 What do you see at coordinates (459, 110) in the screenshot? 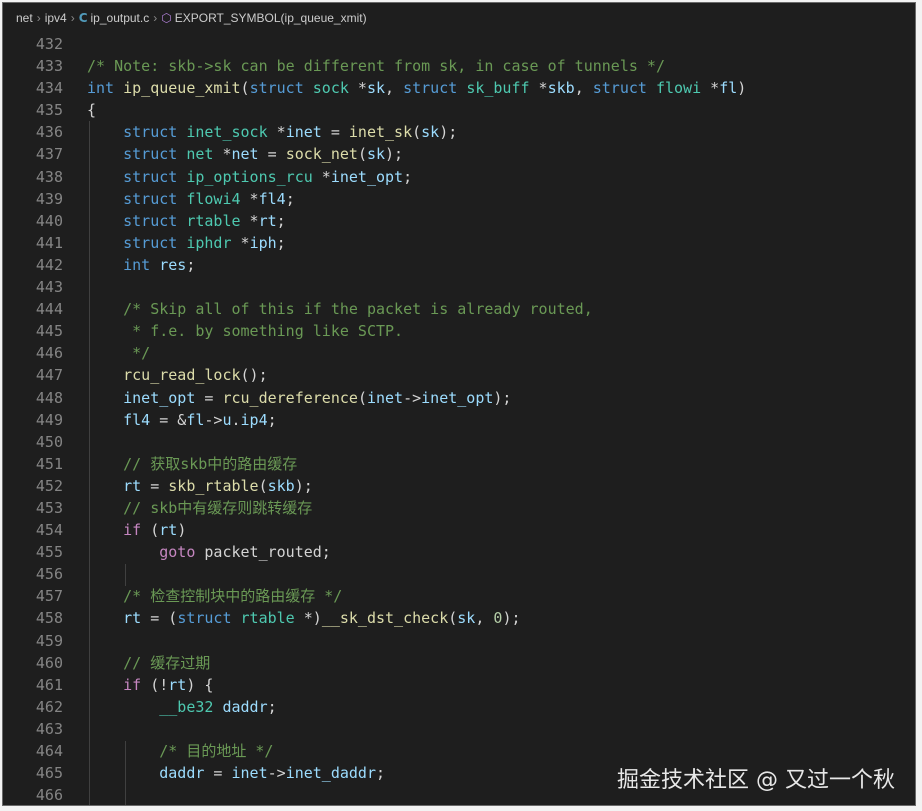
I see `code-line: 435 {` at bounding box center [459, 110].